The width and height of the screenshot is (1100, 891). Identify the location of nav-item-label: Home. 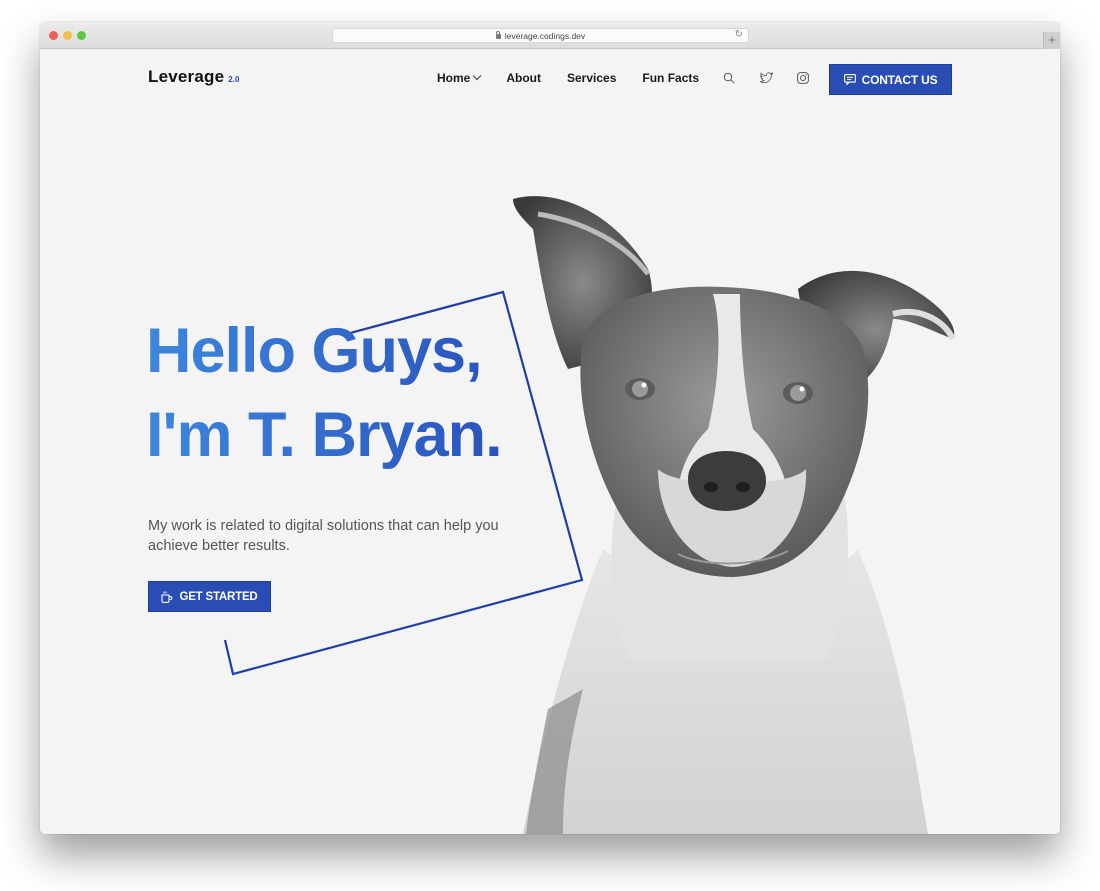
(454, 78).